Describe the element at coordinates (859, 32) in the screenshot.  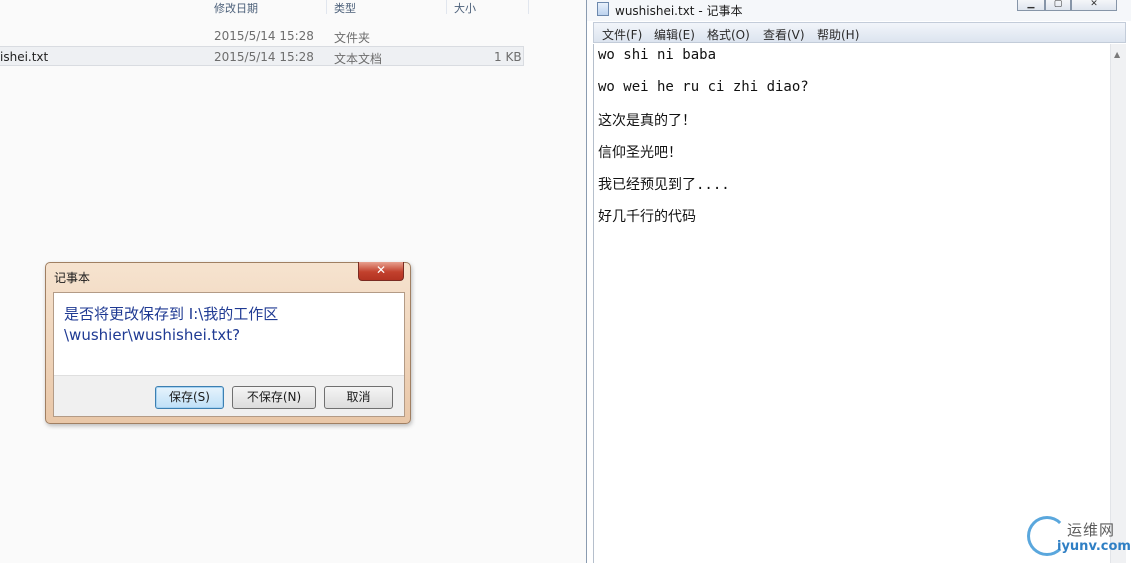
I see `menu-bar: 文件(F) 编辑(E) 格式(O) 查看(V) 帮助(H)` at that location.